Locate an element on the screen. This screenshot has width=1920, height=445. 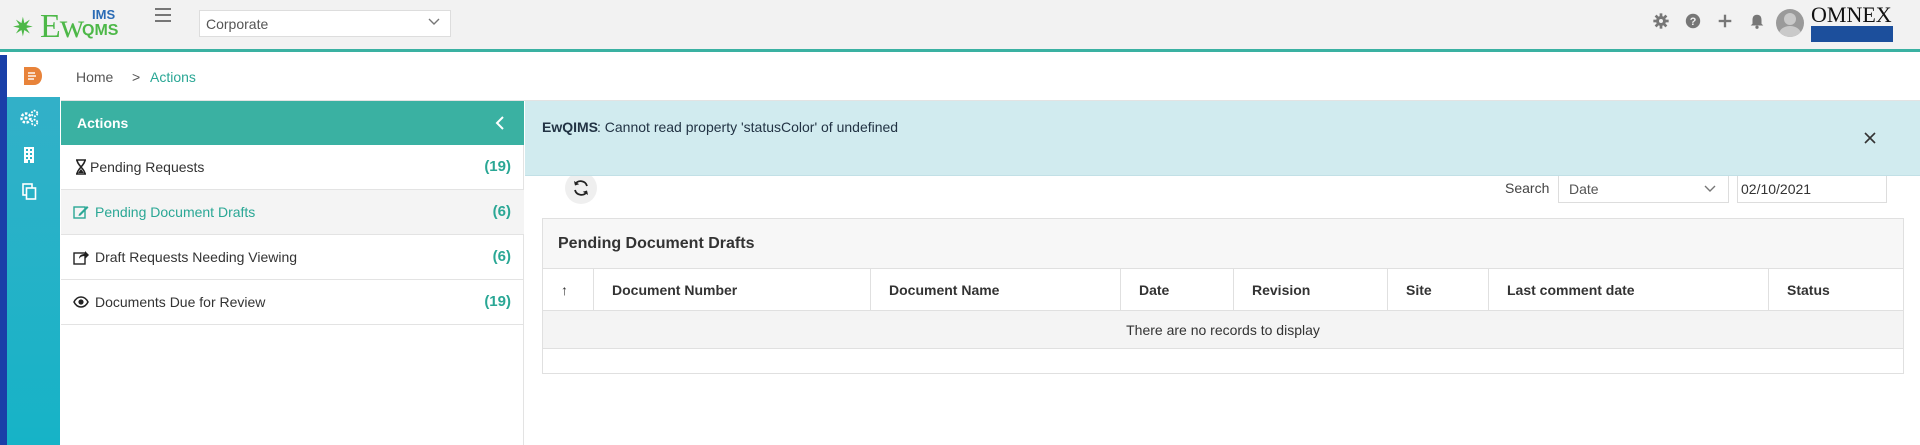
action-item-documents-due-for-review: Documents Due for Review (19) is located at coordinates (292, 302).